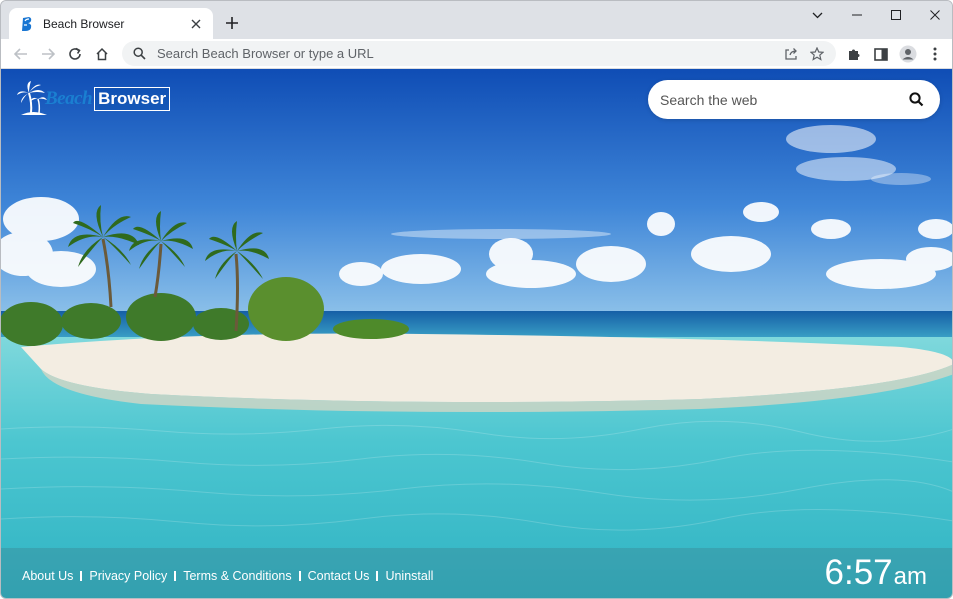  I want to click on profile-avatar-icon, so click(907, 54).